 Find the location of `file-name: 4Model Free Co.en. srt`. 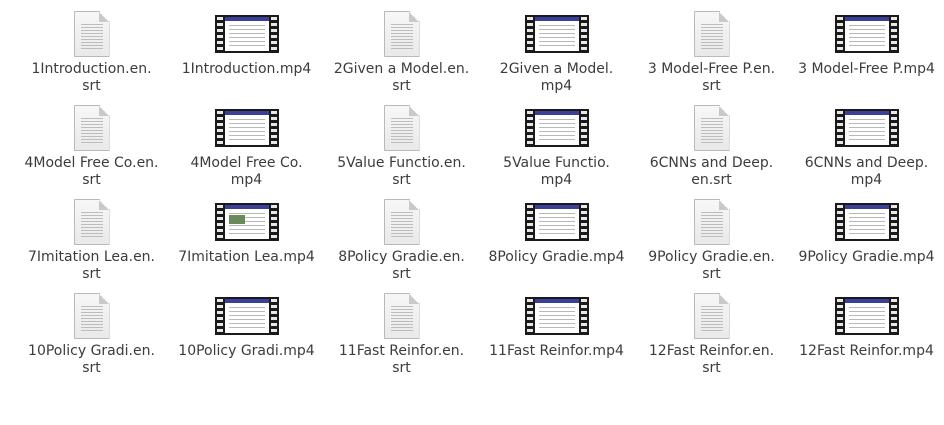

file-name: 4Model Free Co.en. srt is located at coordinates (91, 171).